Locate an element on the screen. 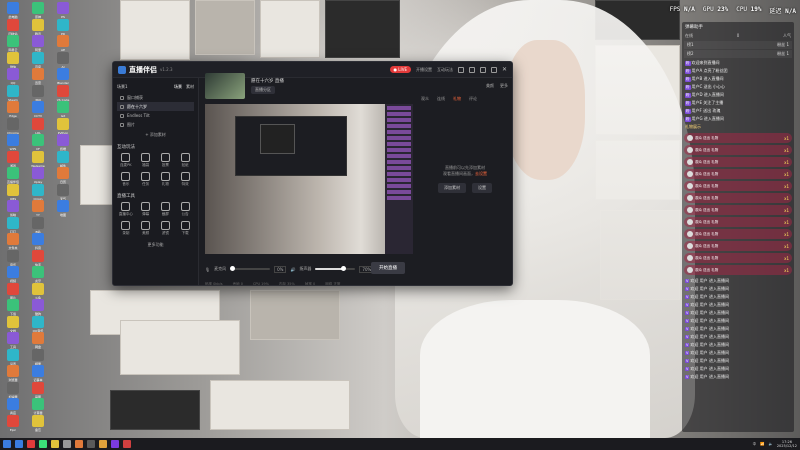 The width and height of the screenshot is (800, 450). tool-filter: 滤镜 is located at coordinates (166, 228).